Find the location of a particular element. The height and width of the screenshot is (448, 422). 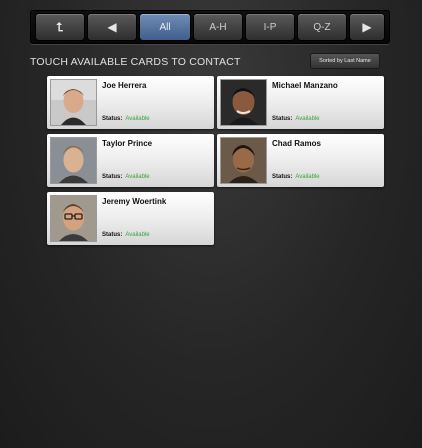

instruction-text: TOUCH AVAILABLE CARDS TO CONTACT is located at coordinates (135, 62).